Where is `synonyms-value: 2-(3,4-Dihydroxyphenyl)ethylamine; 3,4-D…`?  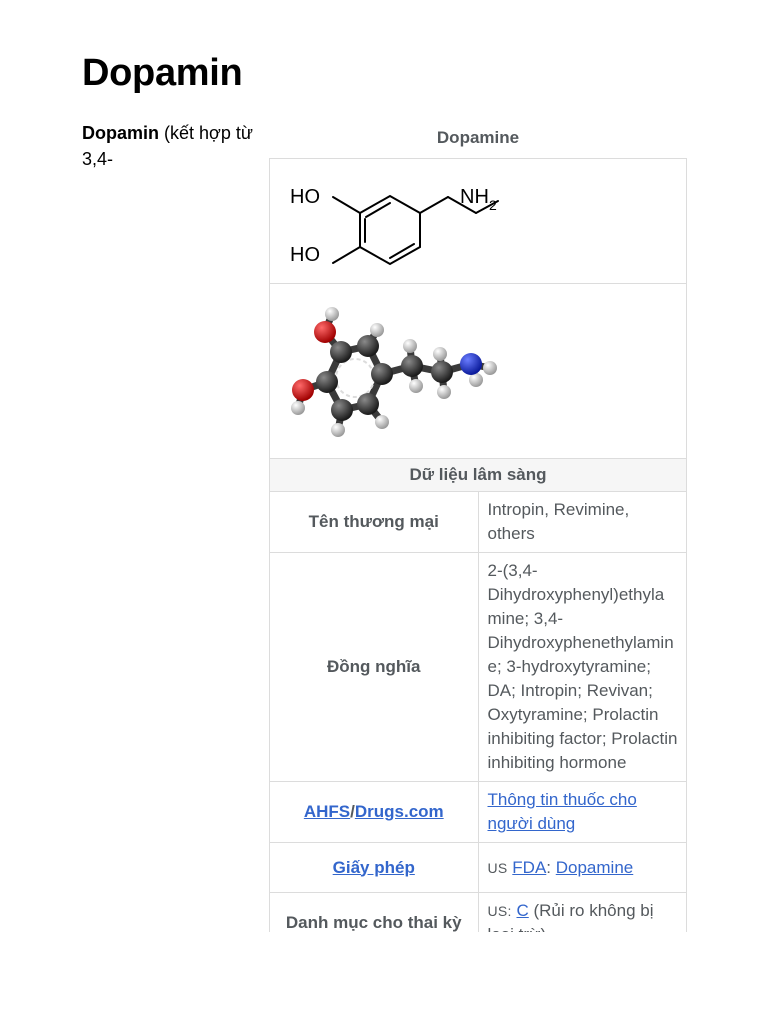 synonyms-value: 2-(3,4-Dihydroxyphenyl)ethylamine; 3,4-D… is located at coordinates (582, 667).